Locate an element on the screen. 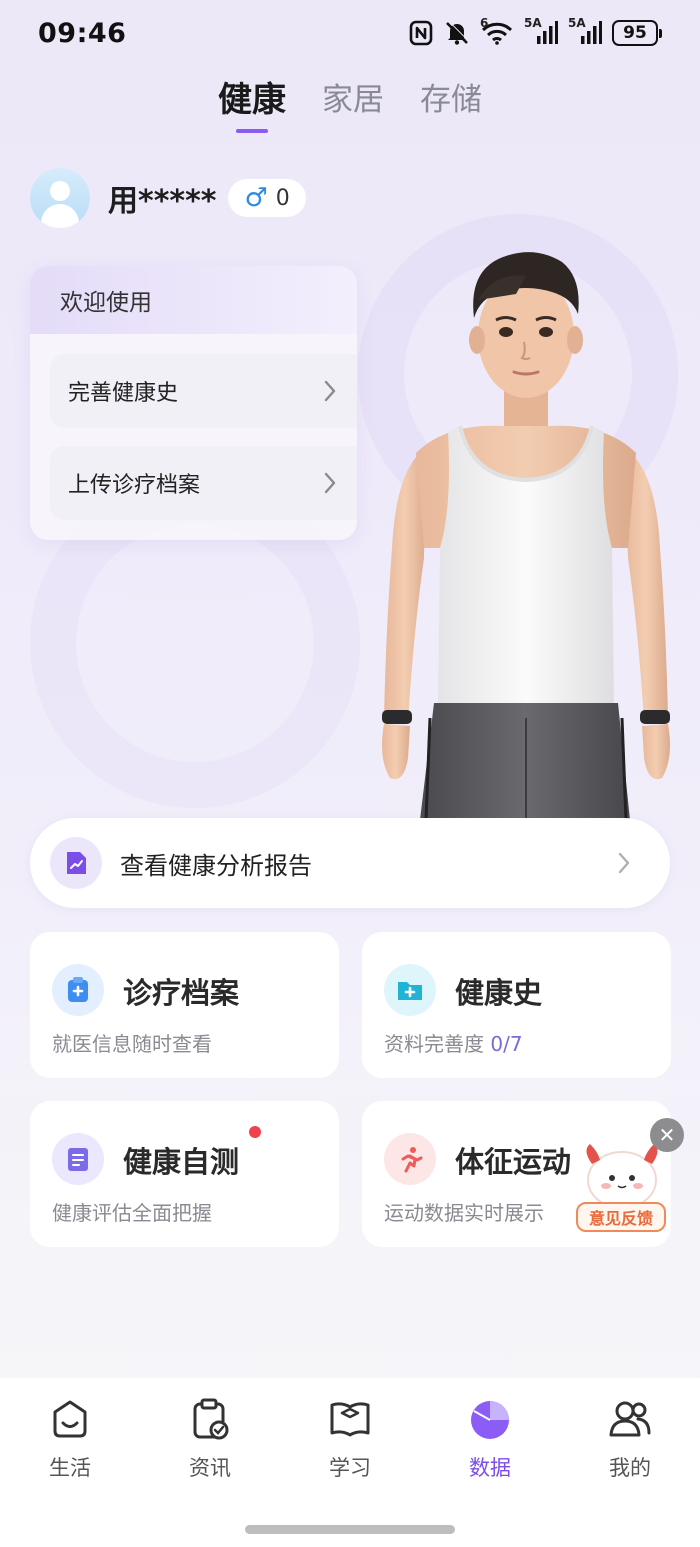 The image size is (700, 1547). nav-label: 生活 is located at coordinates (70, 1468).